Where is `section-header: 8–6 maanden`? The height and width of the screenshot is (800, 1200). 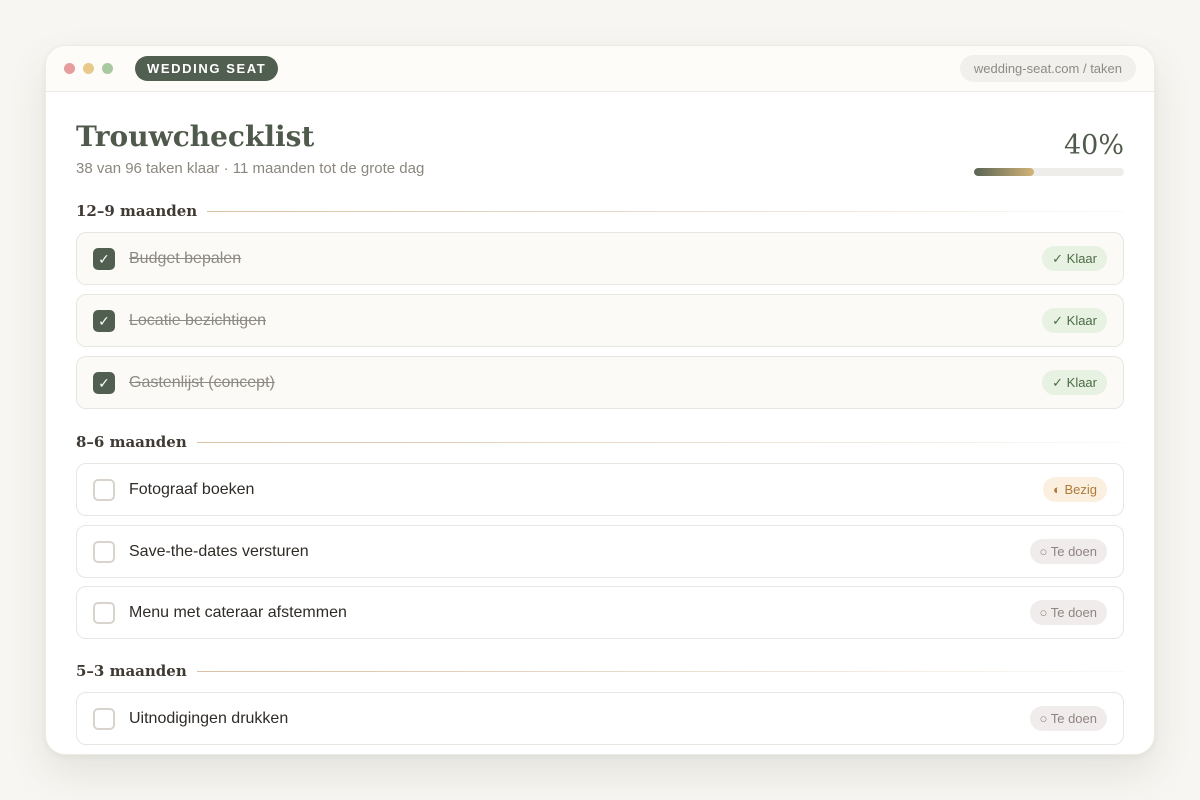
section-header: 8–6 maanden is located at coordinates (600, 442).